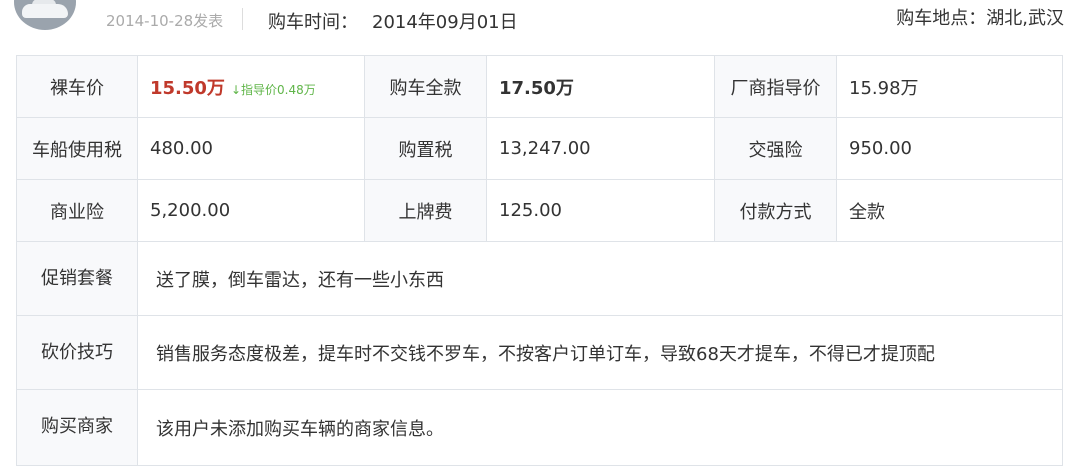 The height and width of the screenshot is (476, 1080). I want to click on full-price-label: 购车全款, so click(425, 86).